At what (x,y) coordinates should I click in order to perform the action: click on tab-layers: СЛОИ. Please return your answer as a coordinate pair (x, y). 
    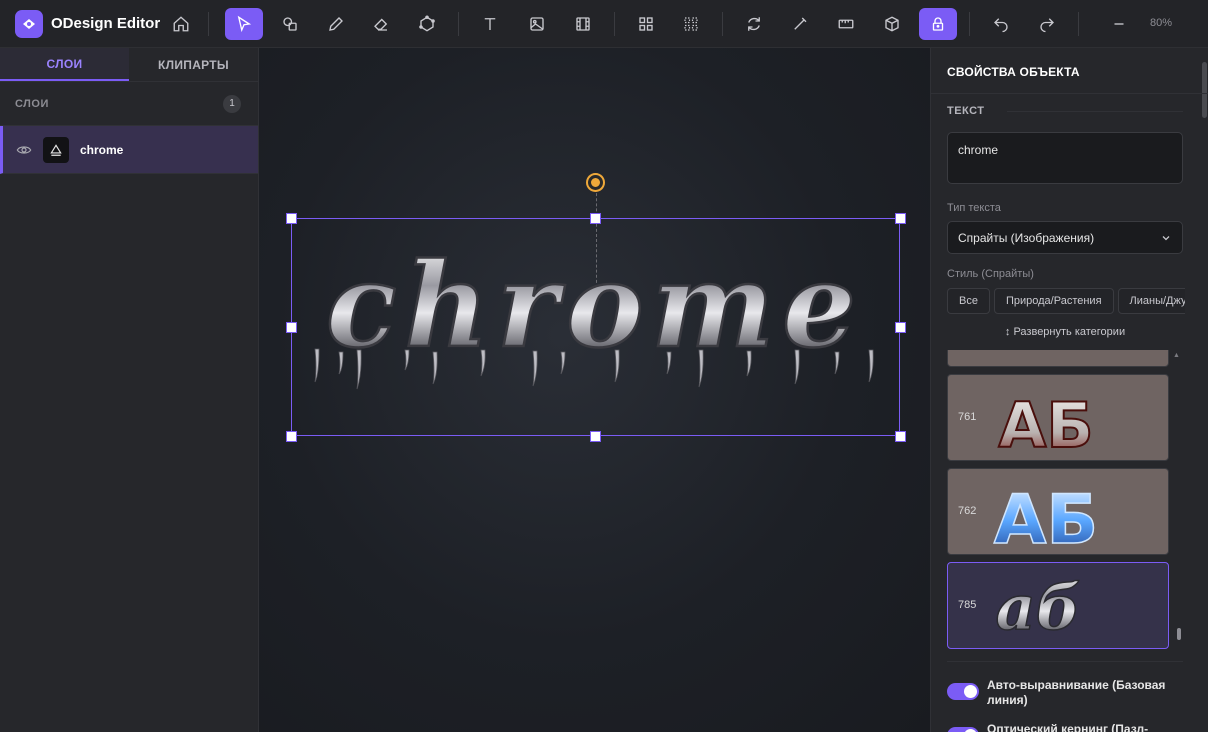
    Looking at the image, I should click on (64, 64).